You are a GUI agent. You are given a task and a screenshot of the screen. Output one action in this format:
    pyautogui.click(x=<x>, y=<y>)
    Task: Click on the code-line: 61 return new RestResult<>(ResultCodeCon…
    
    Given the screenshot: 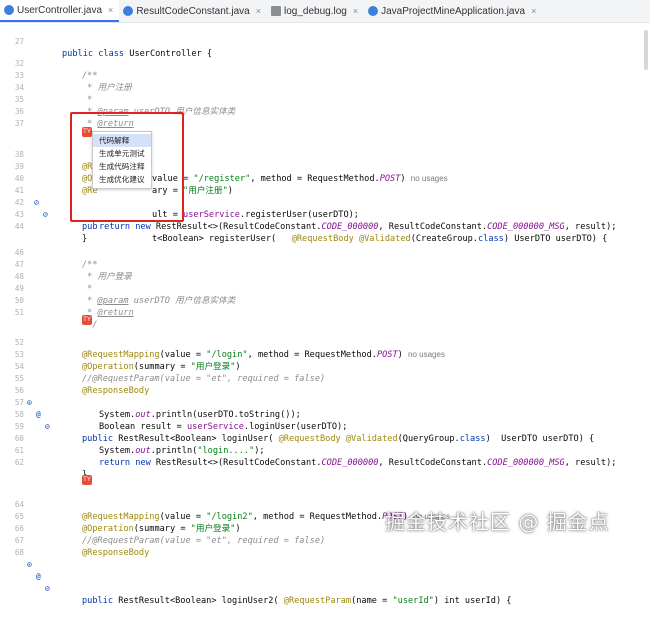 What is the action you would take?
    pyautogui.click(x=325, y=450)
    